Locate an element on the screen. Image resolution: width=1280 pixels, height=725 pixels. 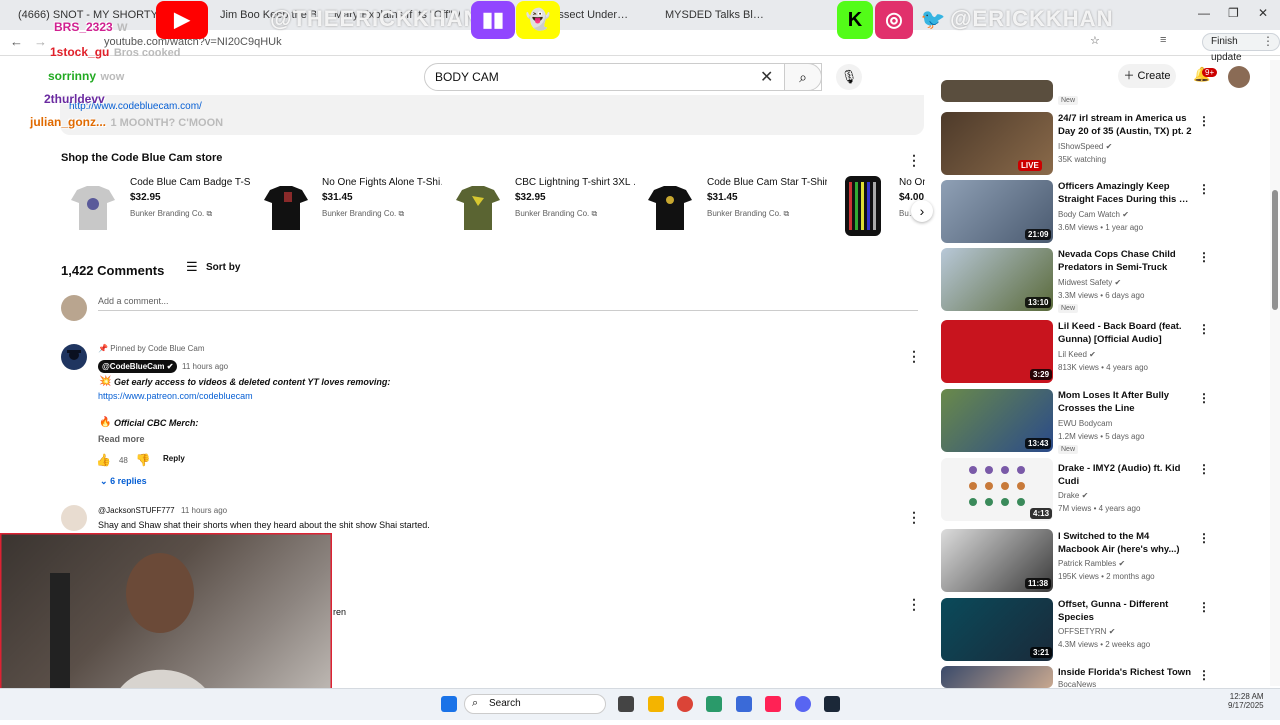
steam-icon is located at coordinates (832, 704).